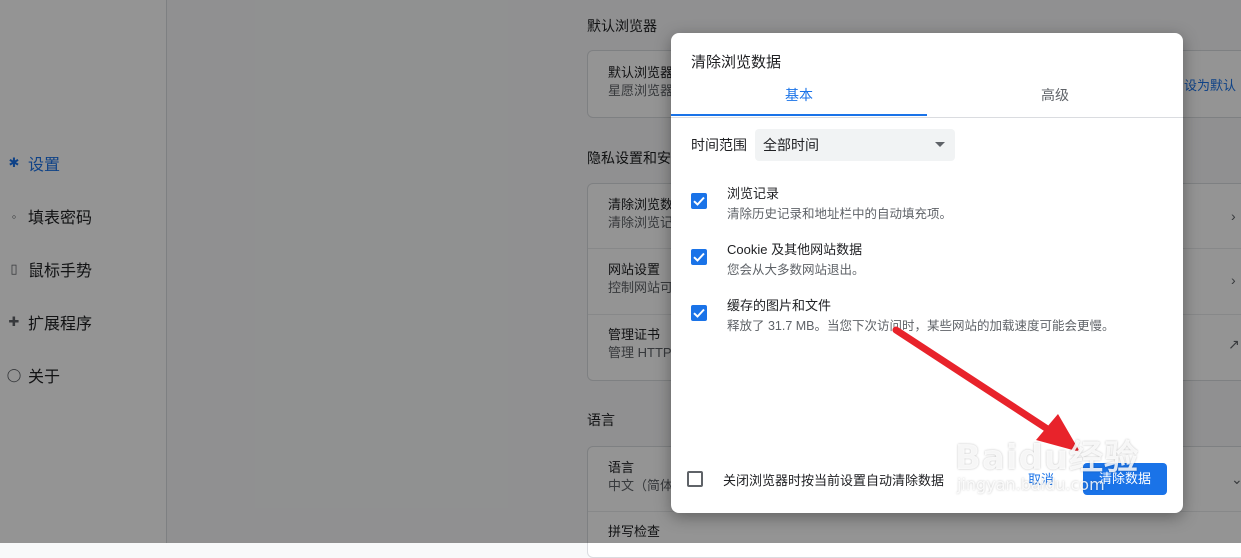  Describe the element at coordinates (834, 480) in the screenshot. I see `auto-clear-label: 关闭浏览器时按当前设置自动清除数据` at that location.